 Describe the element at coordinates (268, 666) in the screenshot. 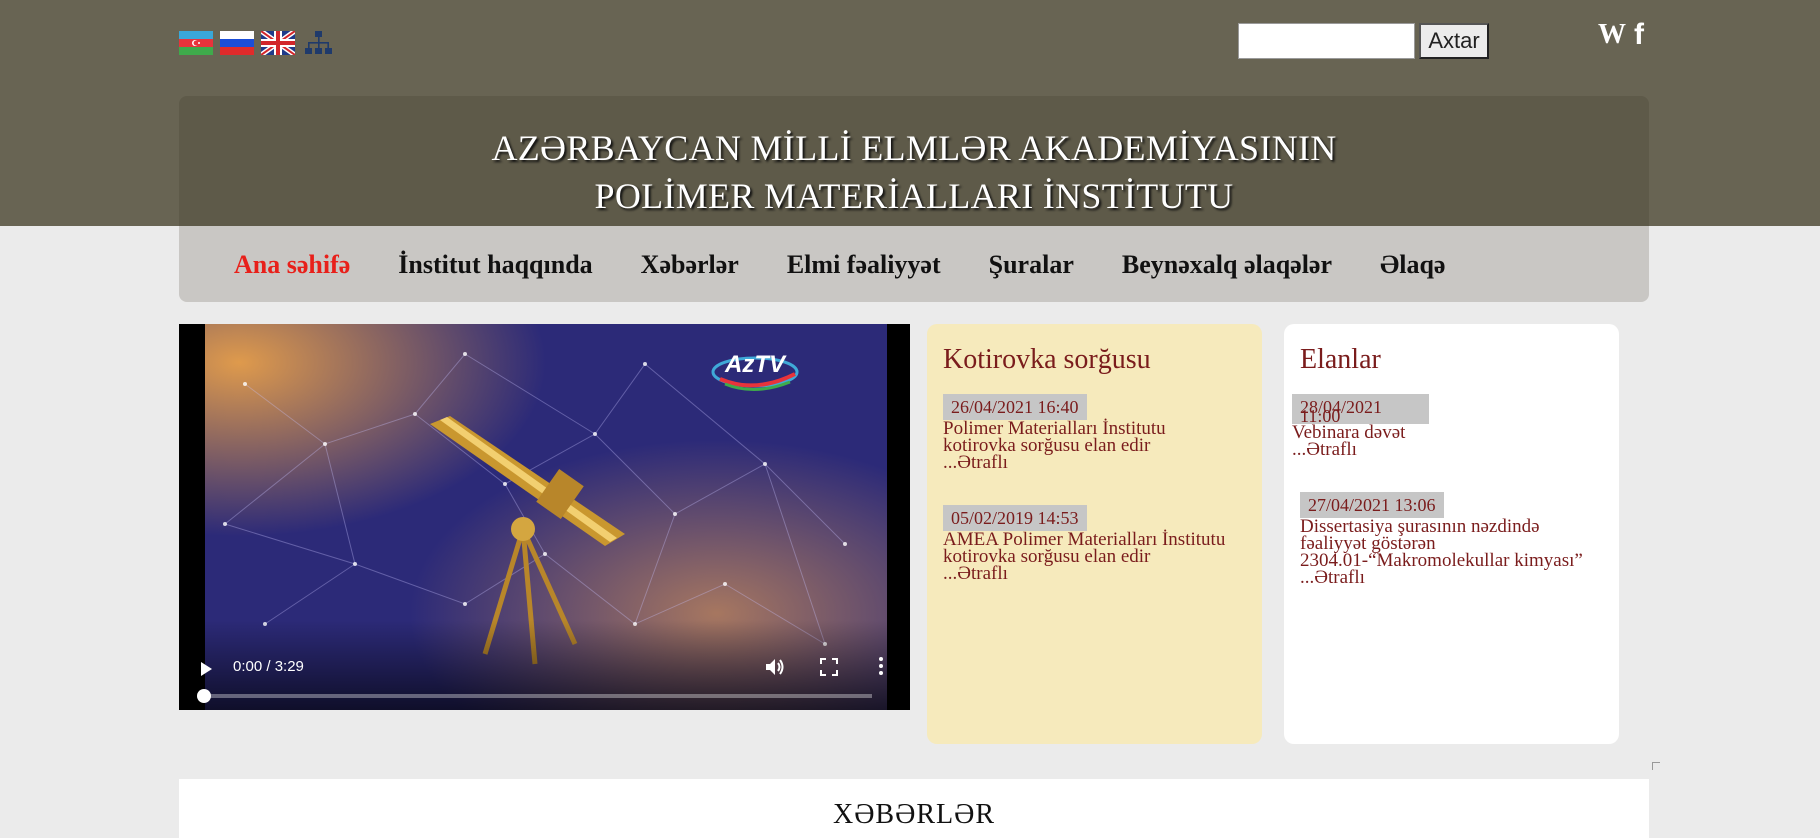

I see `video-time: 0:00 / 3:29` at that location.